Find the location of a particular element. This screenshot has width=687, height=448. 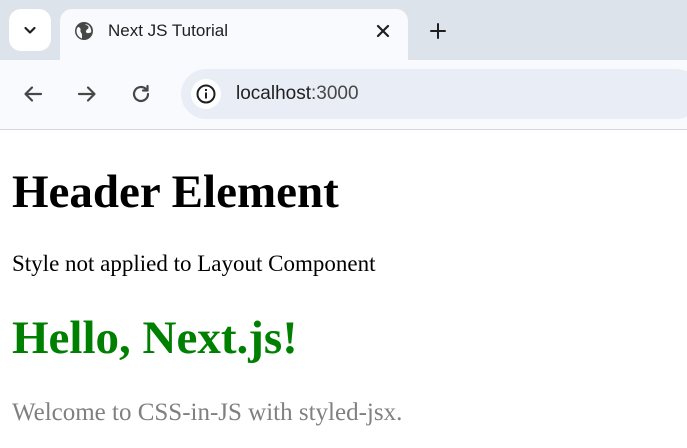

arrow-left-icon is located at coordinates (33, 94).